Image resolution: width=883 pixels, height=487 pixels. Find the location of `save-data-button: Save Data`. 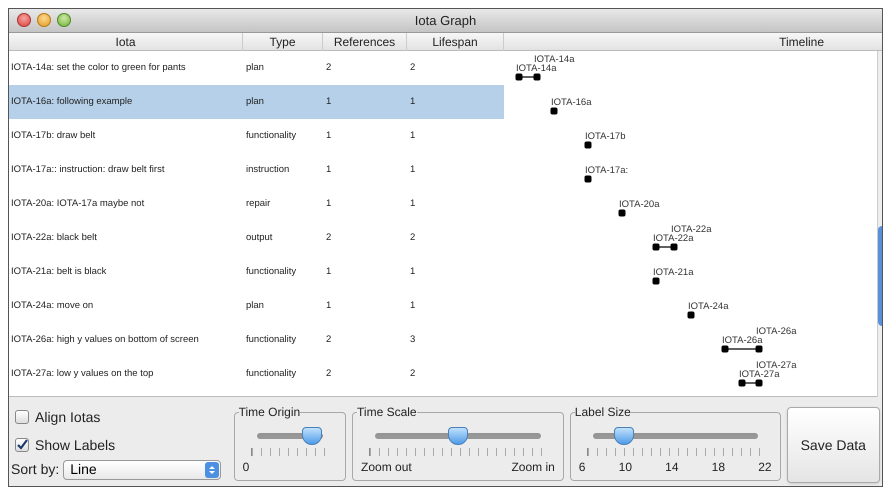

save-data-button: Save Data is located at coordinates (833, 445).